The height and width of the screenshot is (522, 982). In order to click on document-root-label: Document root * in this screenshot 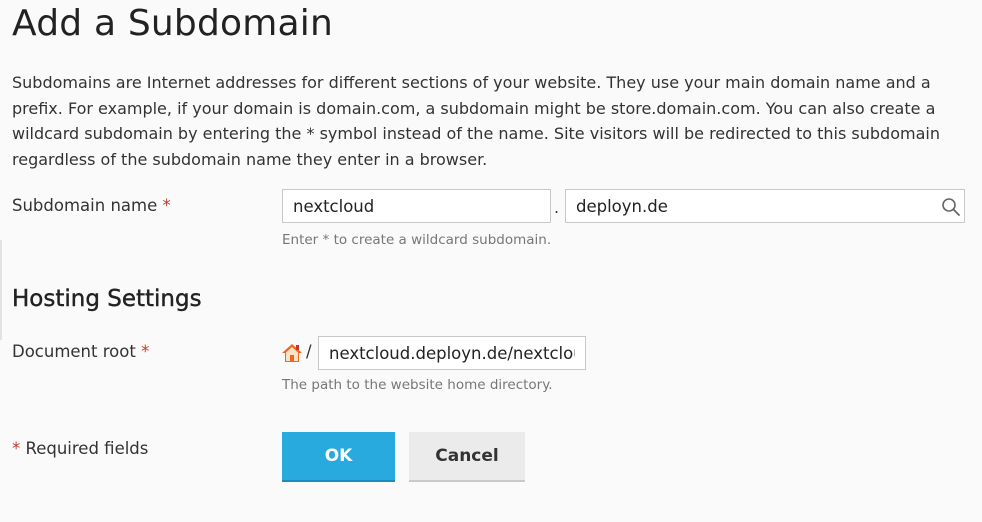, I will do `click(80, 351)`.